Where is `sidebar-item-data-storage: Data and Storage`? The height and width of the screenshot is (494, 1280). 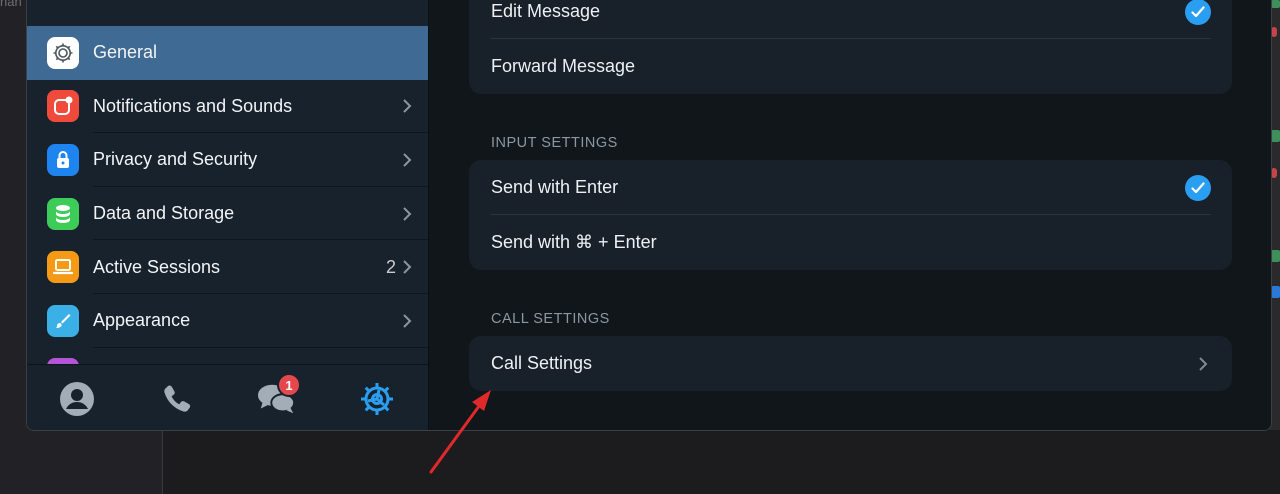
sidebar-item-data-storage: Data and Storage is located at coordinates (227, 214).